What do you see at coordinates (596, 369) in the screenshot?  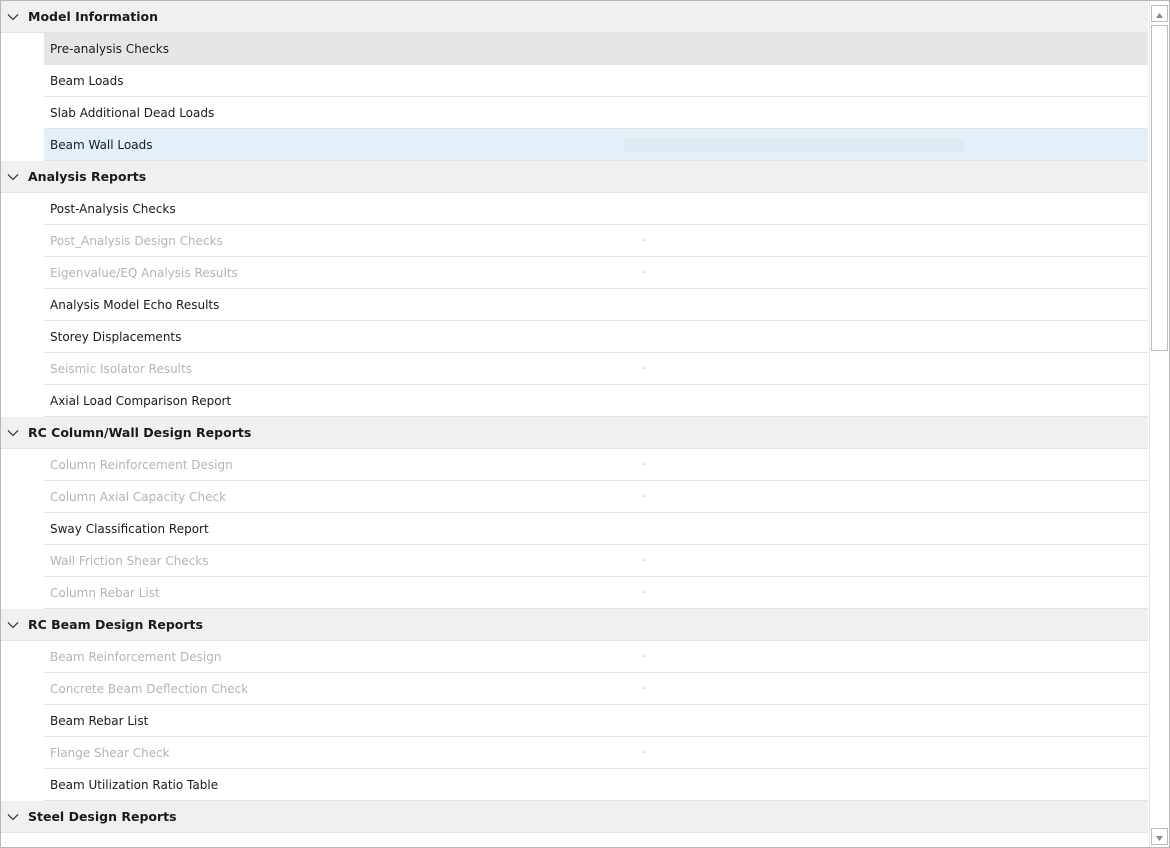 I see `report-item-seismic-isolator-results: Seismic Isolator Results -` at bounding box center [596, 369].